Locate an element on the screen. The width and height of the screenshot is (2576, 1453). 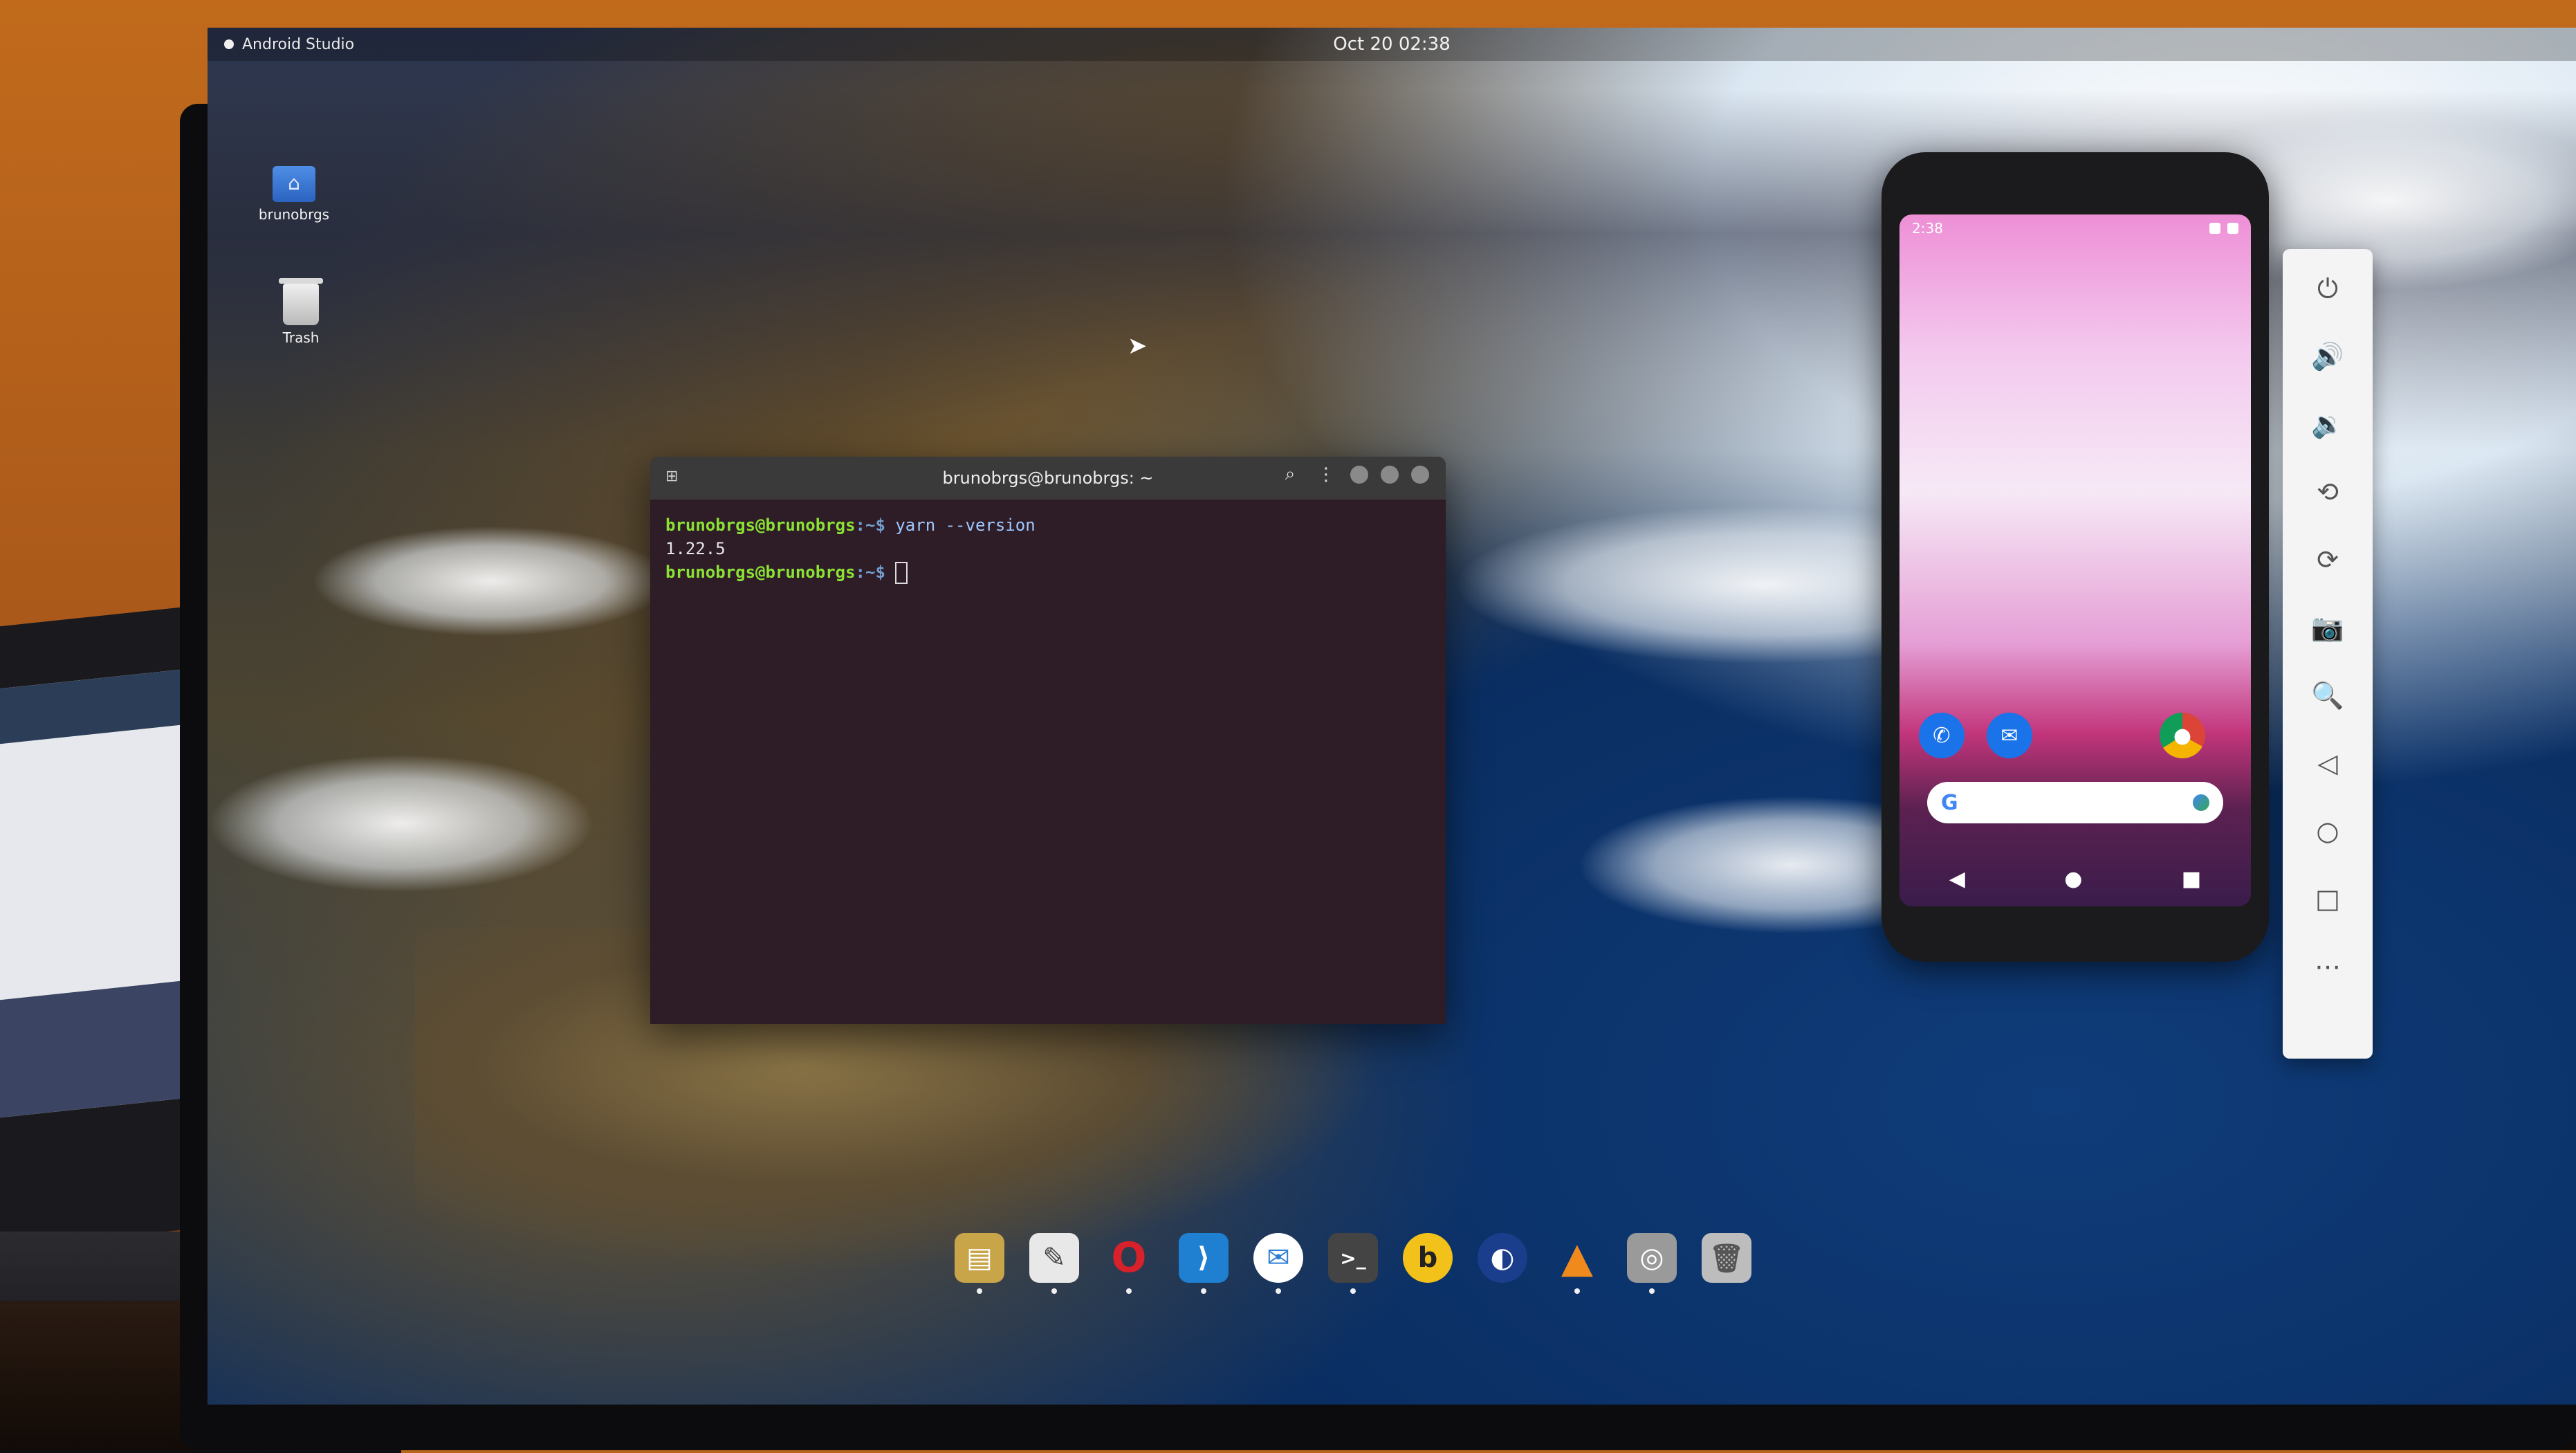
android-nav-bar: ◀ ● ■ is located at coordinates (2075, 879).